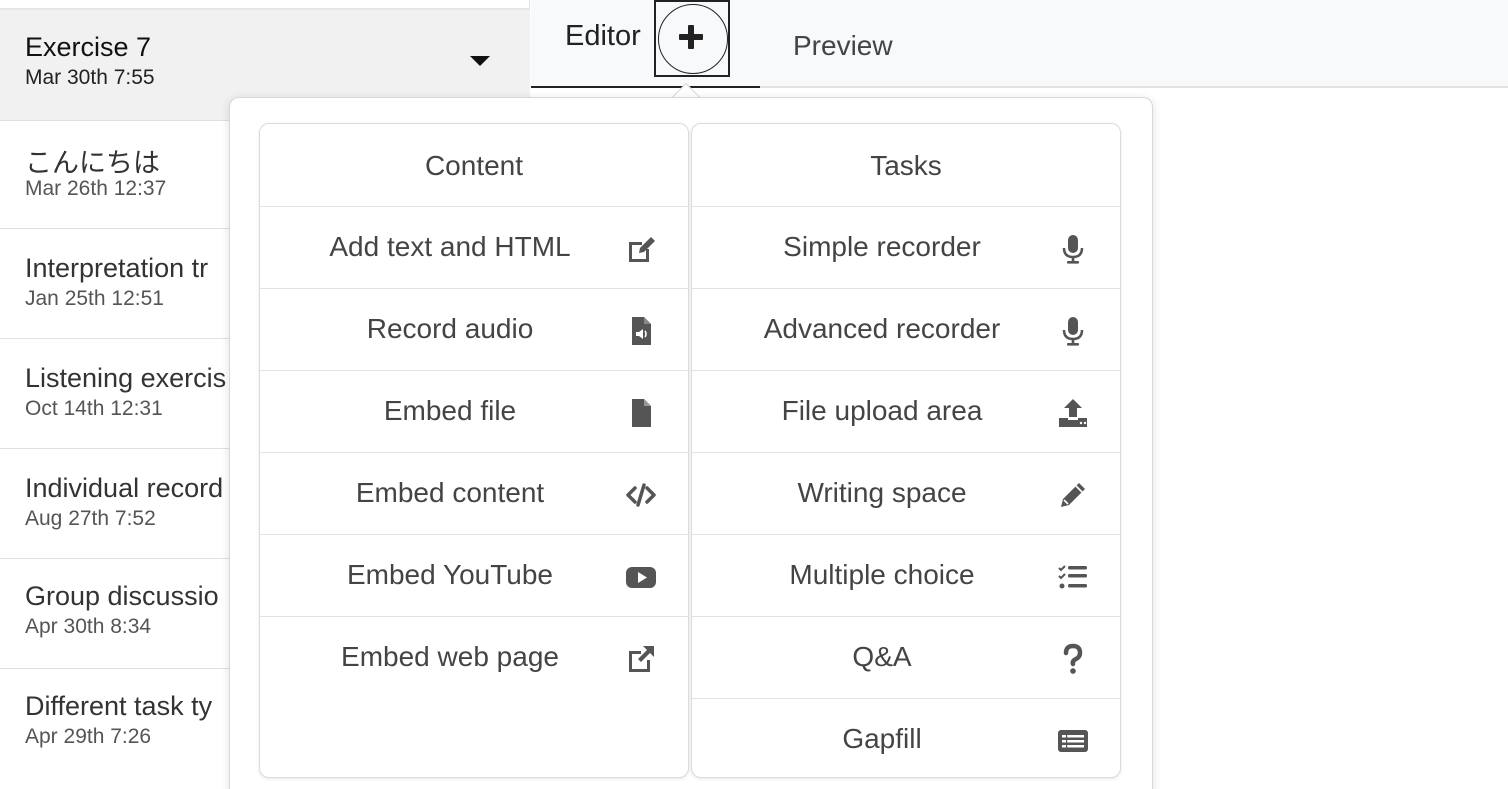 The width and height of the screenshot is (1508, 789). I want to click on plus-icon, so click(691, 37).